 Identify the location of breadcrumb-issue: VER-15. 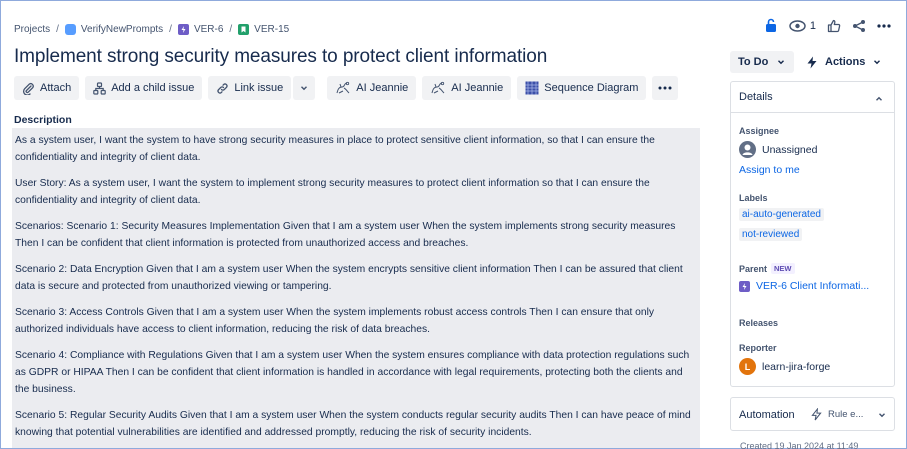
(264, 29).